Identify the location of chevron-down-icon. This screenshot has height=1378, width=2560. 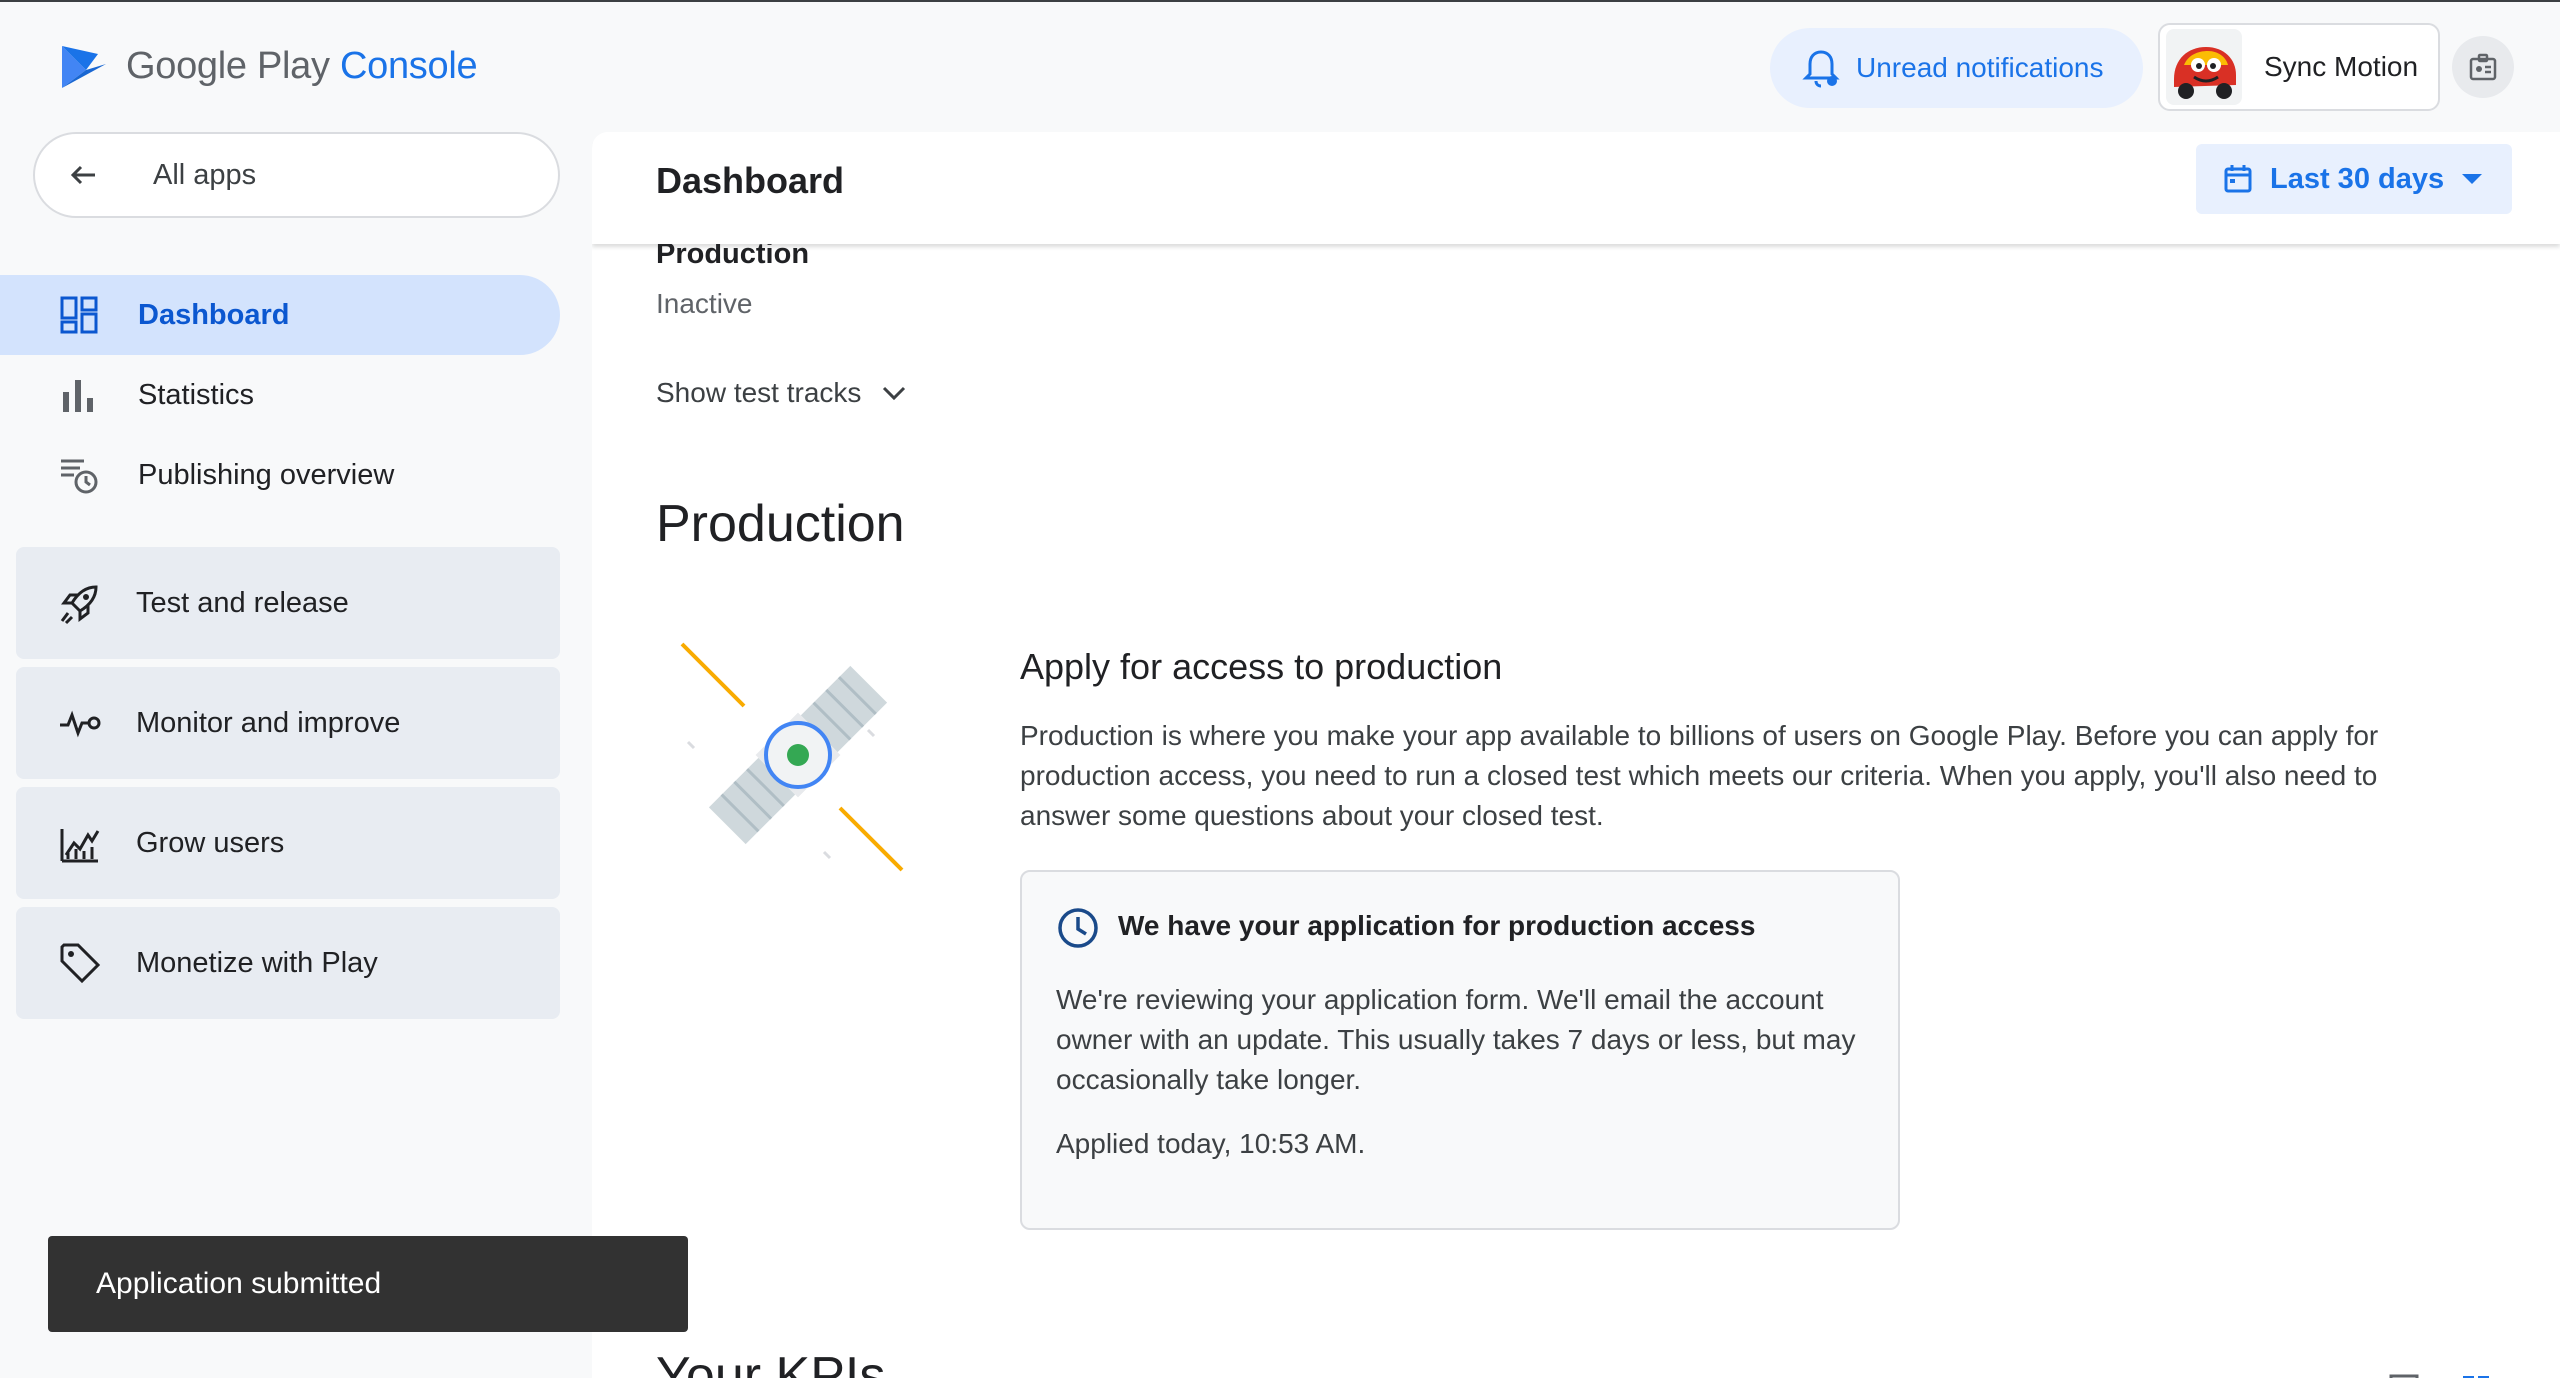
(894, 393).